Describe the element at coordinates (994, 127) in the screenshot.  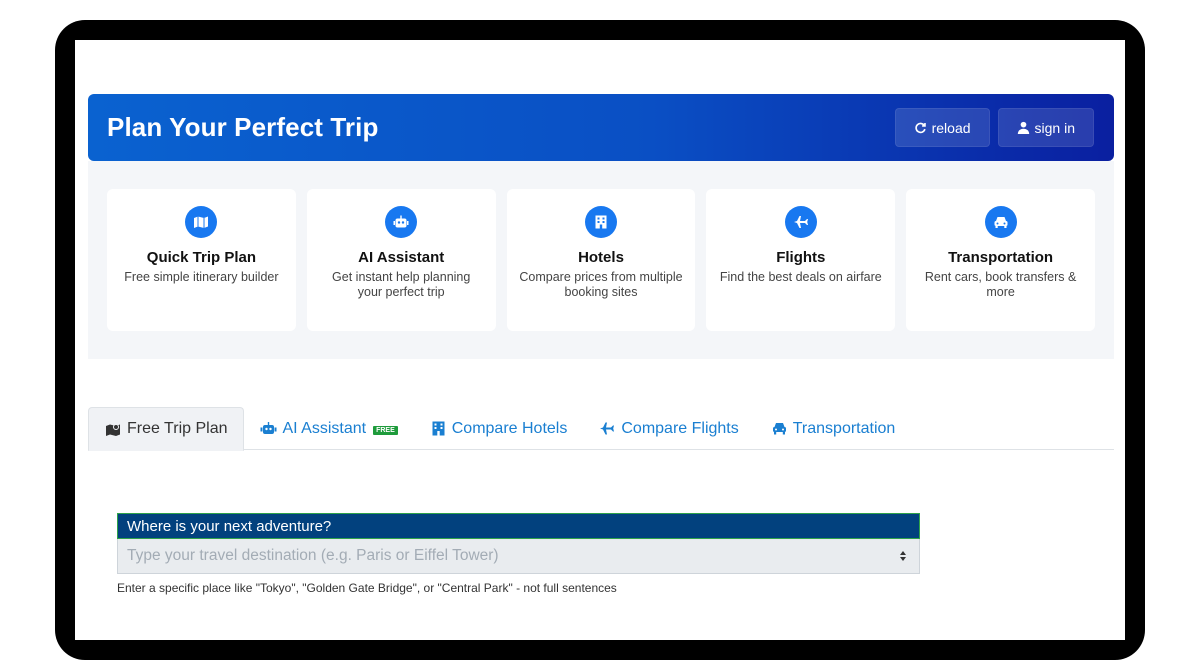
I see `header-actions: reload sign in` at that location.